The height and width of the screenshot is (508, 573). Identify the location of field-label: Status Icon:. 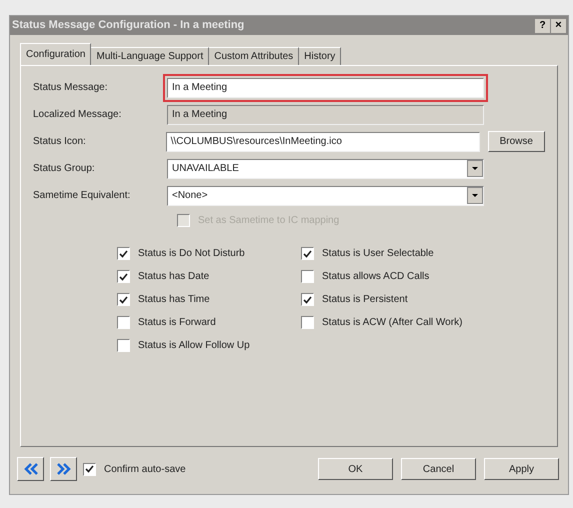
(60, 142).